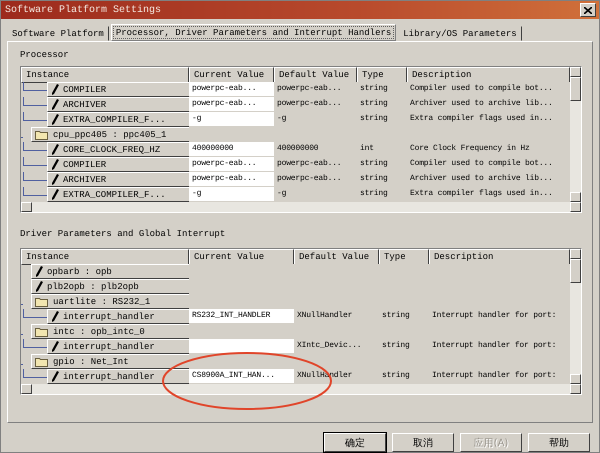  What do you see at coordinates (83, 10) in the screenshot?
I see `window-title: Software Platform Settings` at bounding box center [83, 10].